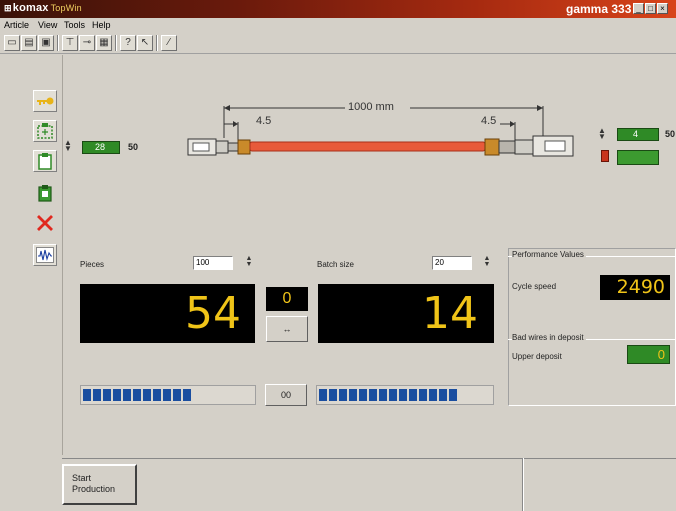 This screenshot has width=676, height=511. Describe the element at coordinates (45, 131) in the screenshot. I see `selection-icon` at that location.